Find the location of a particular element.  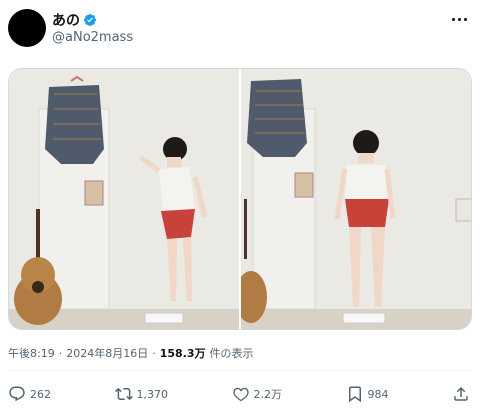

heart-icon is located at coordinates (240, 394).